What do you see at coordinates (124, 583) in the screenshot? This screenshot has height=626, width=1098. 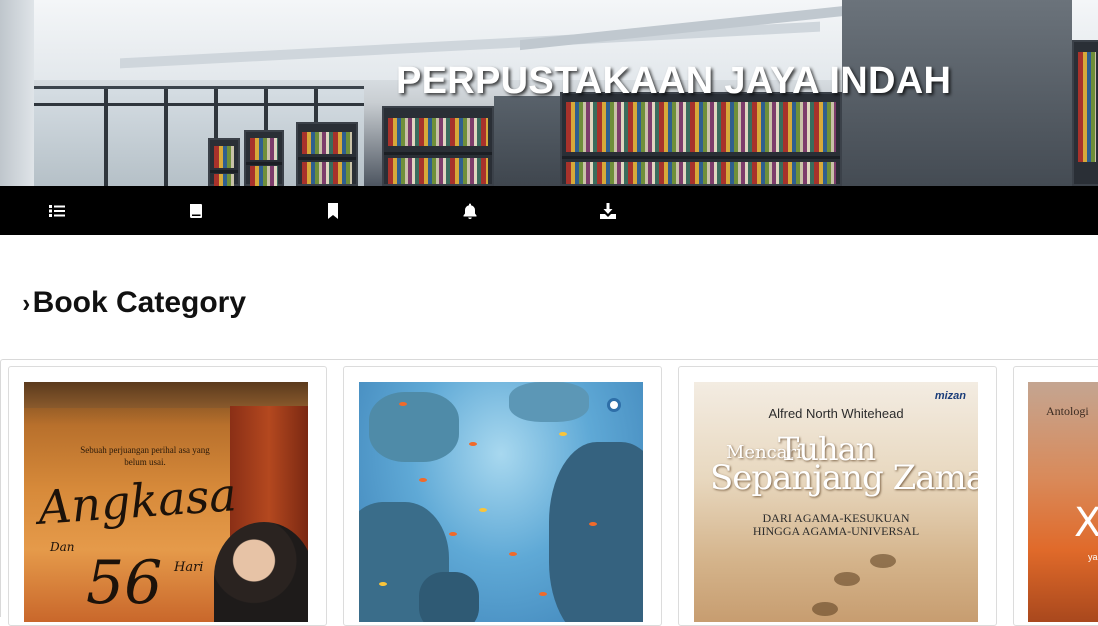 I see `cover-title-number: 56` at bounding box center [124, 583].